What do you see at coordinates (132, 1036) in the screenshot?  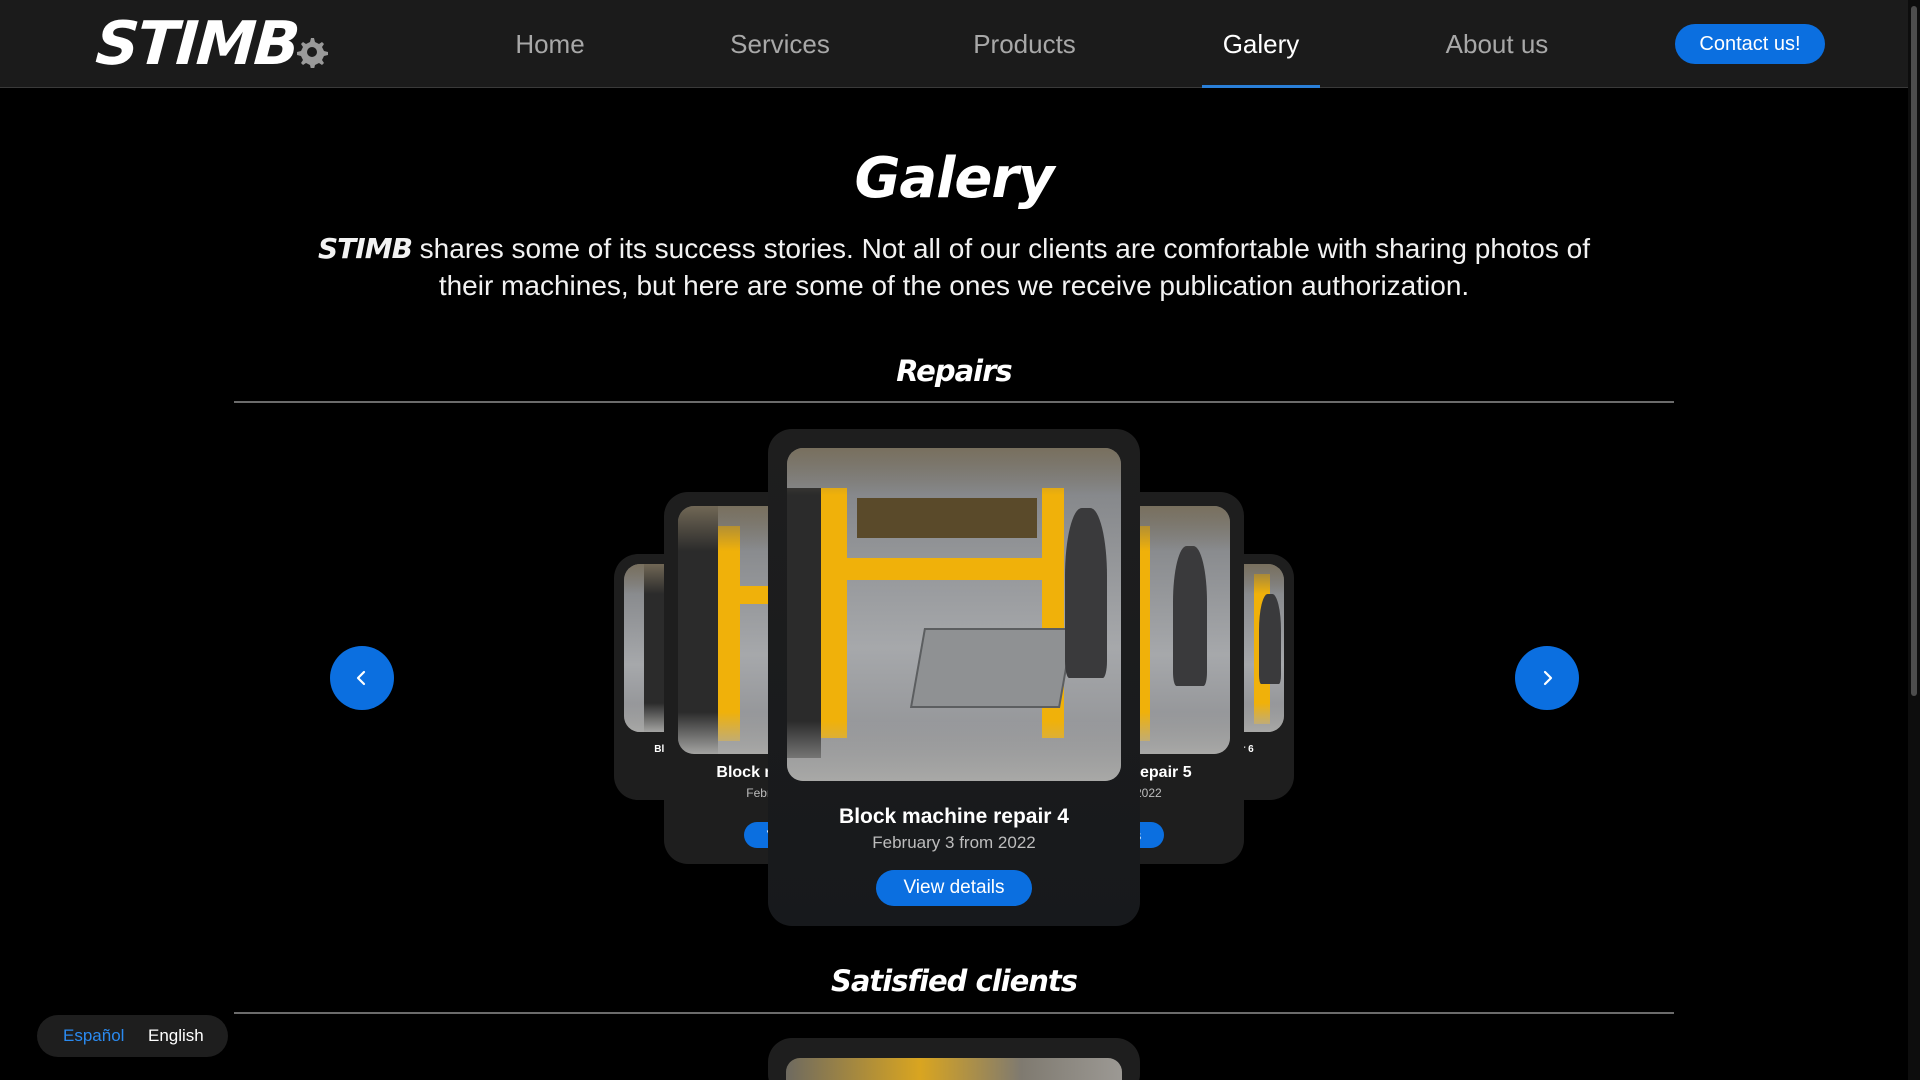 I see `language-switcher: Español English` at bounding box center [132, 1036].